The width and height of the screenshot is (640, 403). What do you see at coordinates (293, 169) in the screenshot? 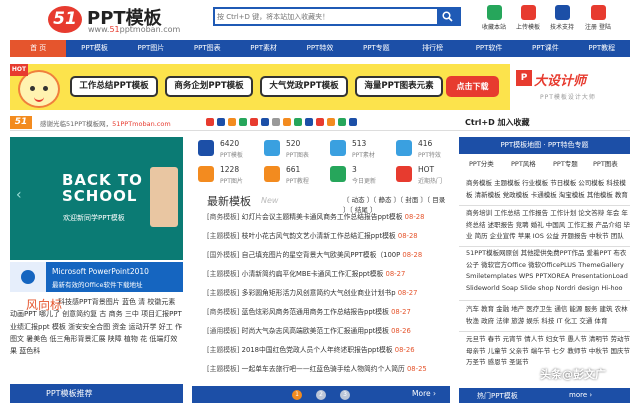
I see `stat-number: 661` at bounding box center [293, 169].